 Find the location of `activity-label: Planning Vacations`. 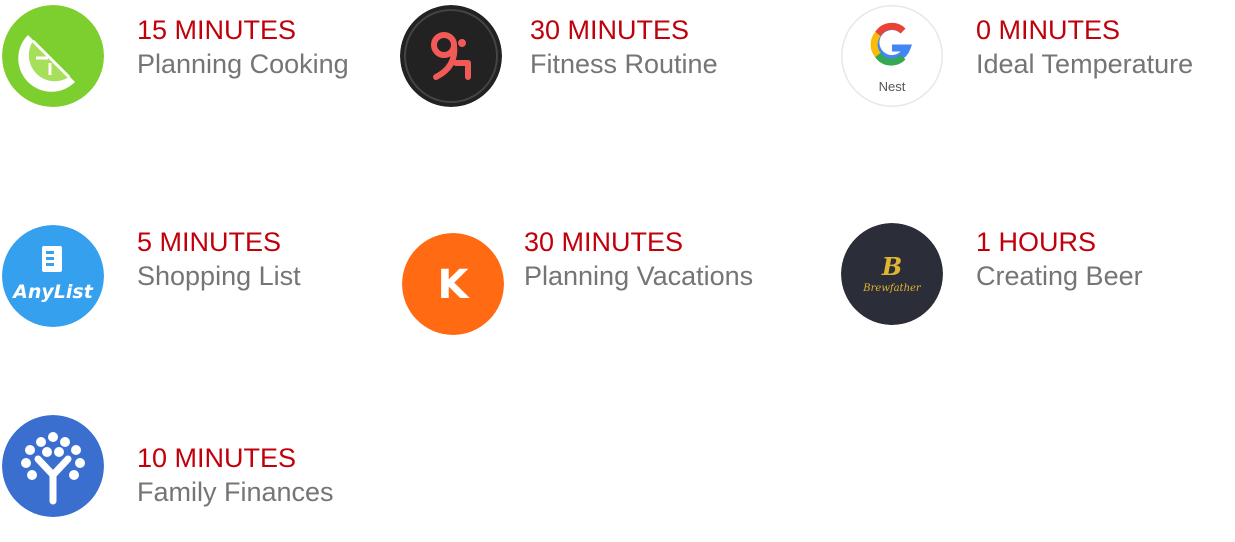

activity-label: Planning Vacations is located at coordinates (639, 276).